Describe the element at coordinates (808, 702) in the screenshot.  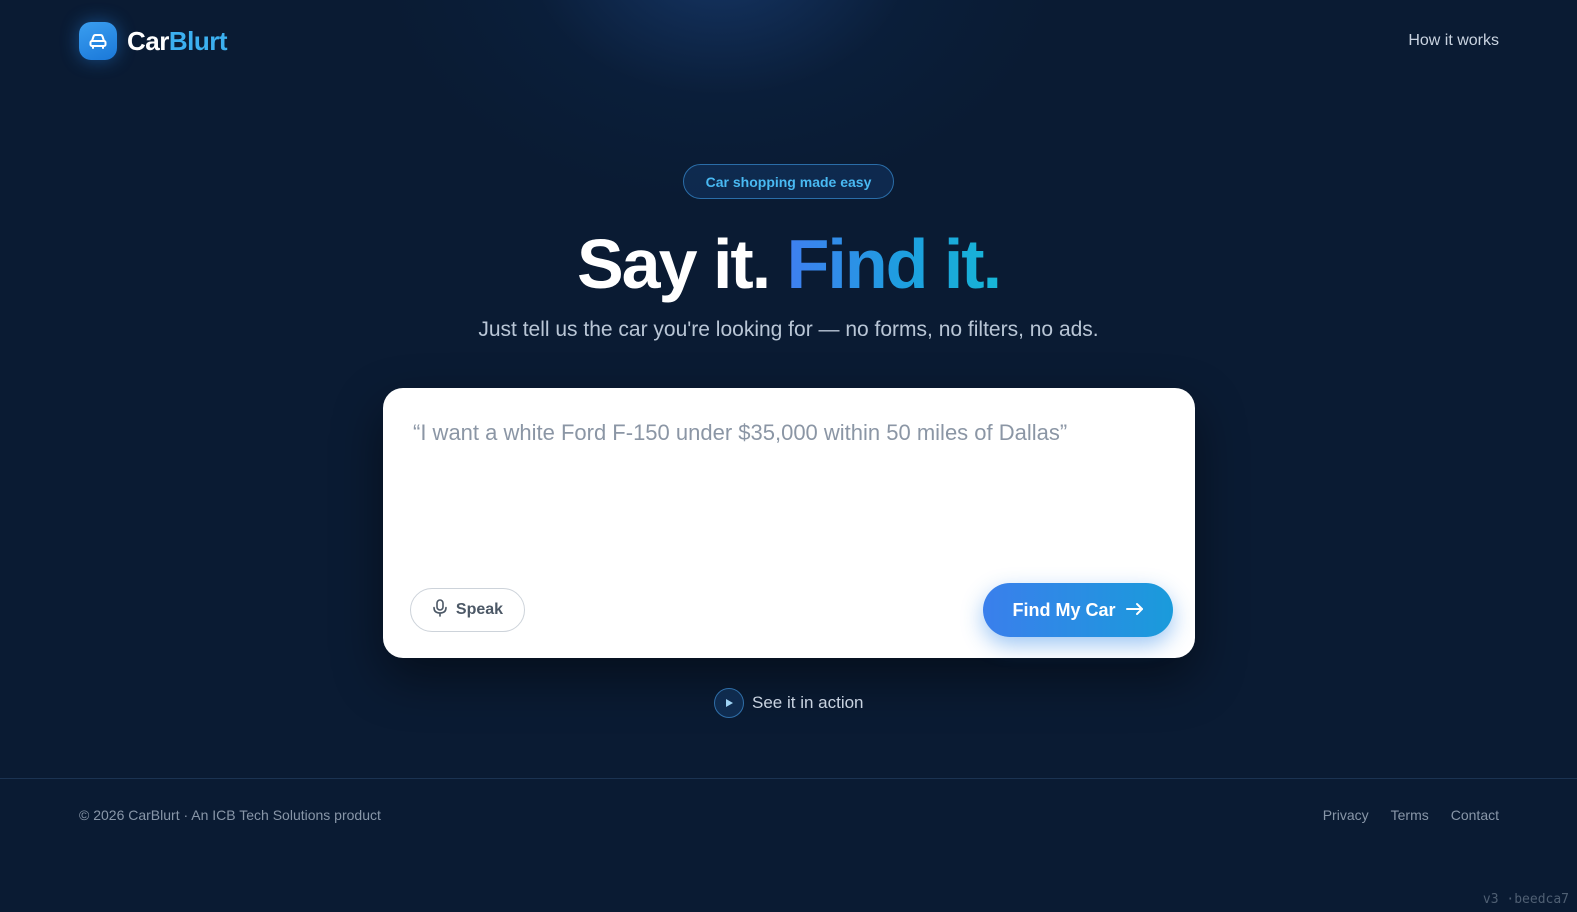
I see `see-it-in-action-label: See it in action` at that location.